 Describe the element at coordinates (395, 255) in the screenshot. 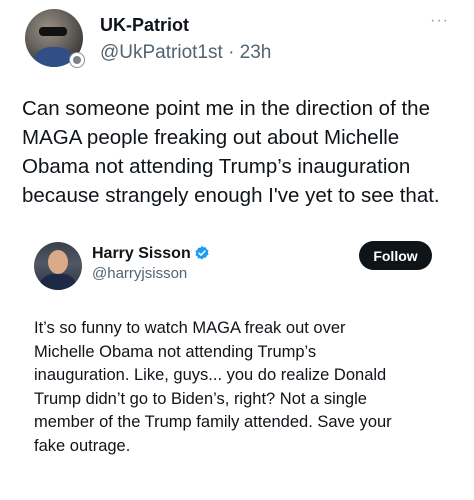

I see `follow-button: Follow` at that location.